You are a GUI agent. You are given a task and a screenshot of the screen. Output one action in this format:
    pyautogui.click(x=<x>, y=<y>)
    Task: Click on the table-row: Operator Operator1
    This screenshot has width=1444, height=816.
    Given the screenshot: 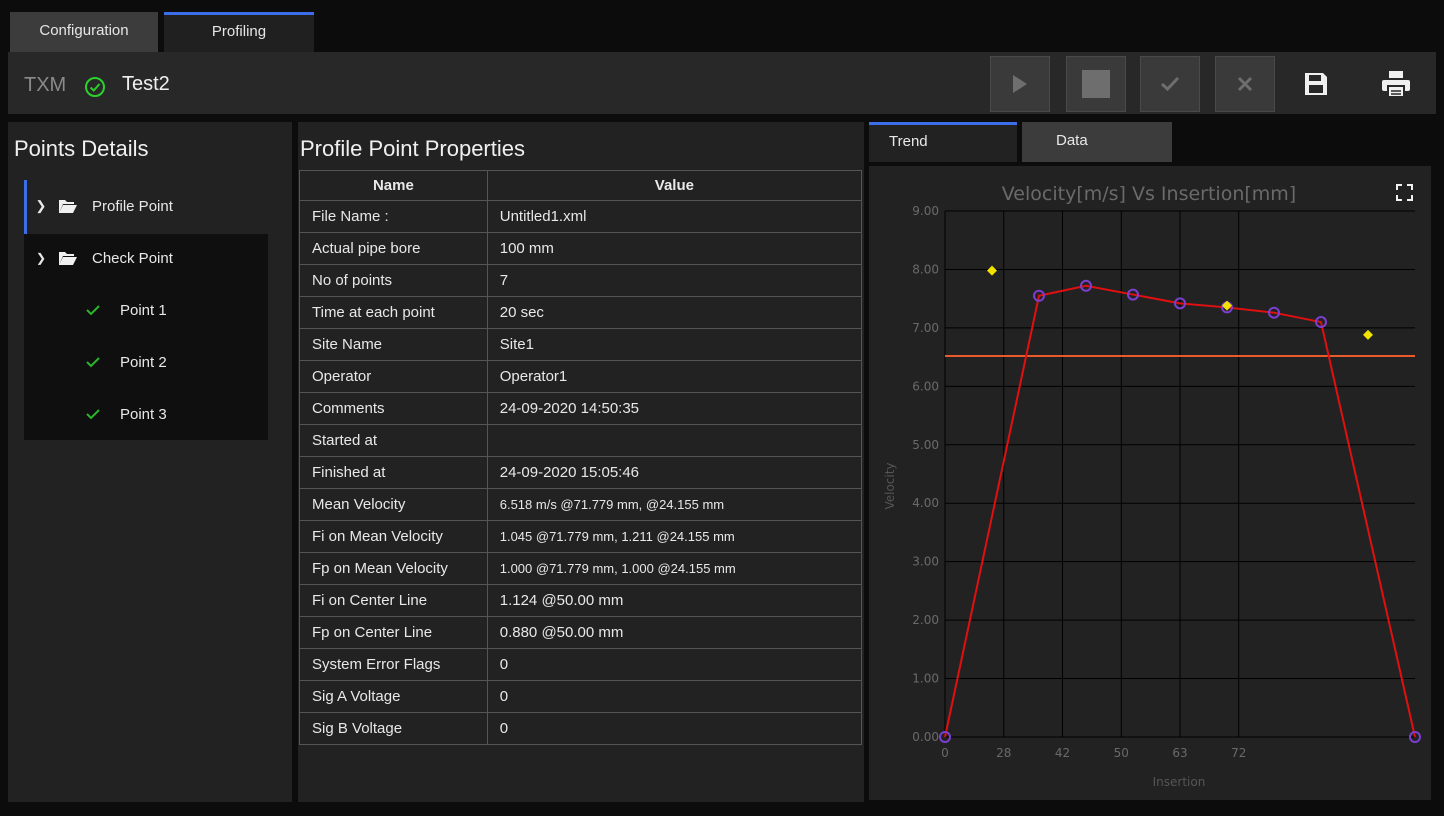 What is the action you would take?
    pyautogui.click(x=581, y=376)
    